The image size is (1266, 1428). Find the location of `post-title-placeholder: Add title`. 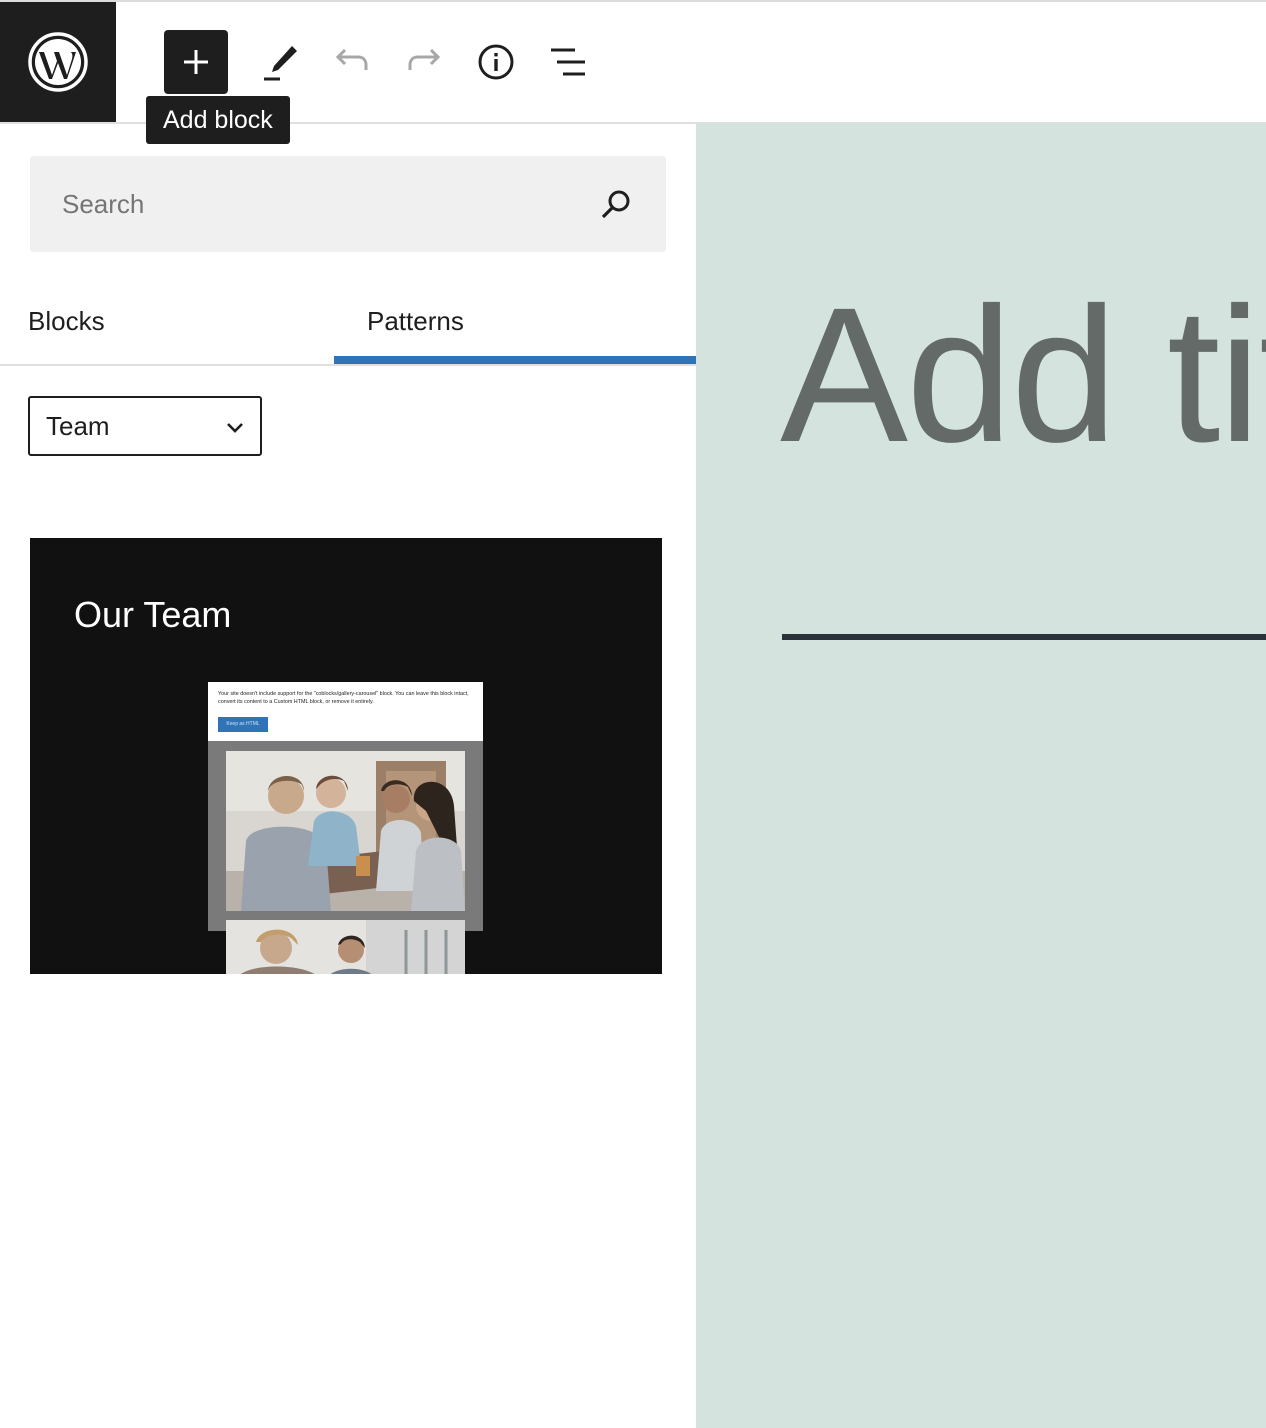

post-title-placeholder: Add title is located at coordinates (1023, 374).